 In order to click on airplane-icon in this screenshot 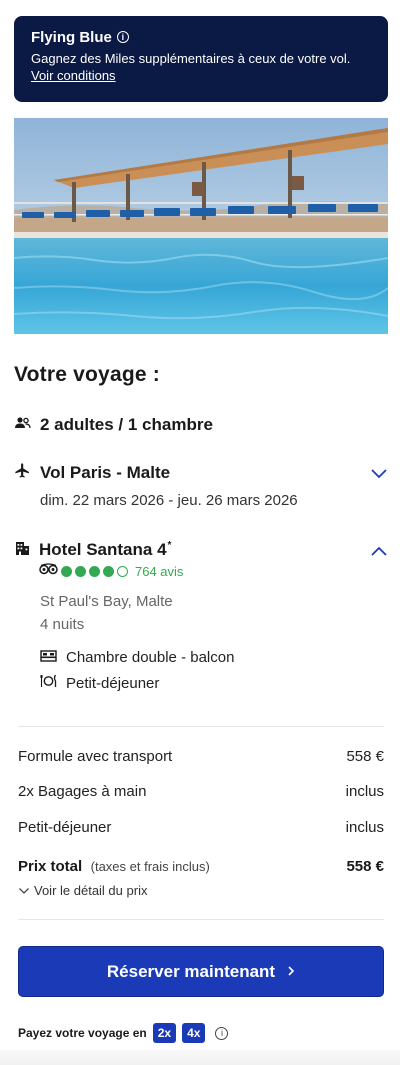, I will do `click(22, 473)`.